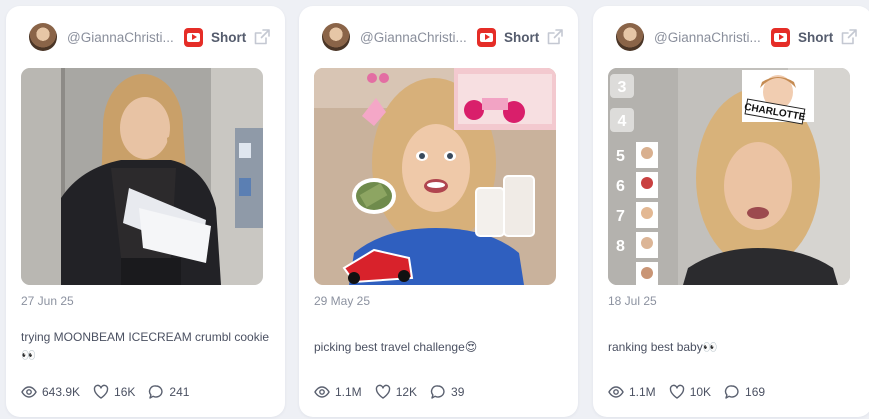  Describe the element at coordinates (447, 392) in the screenshot. I see `comments-stat: 39` at that location.